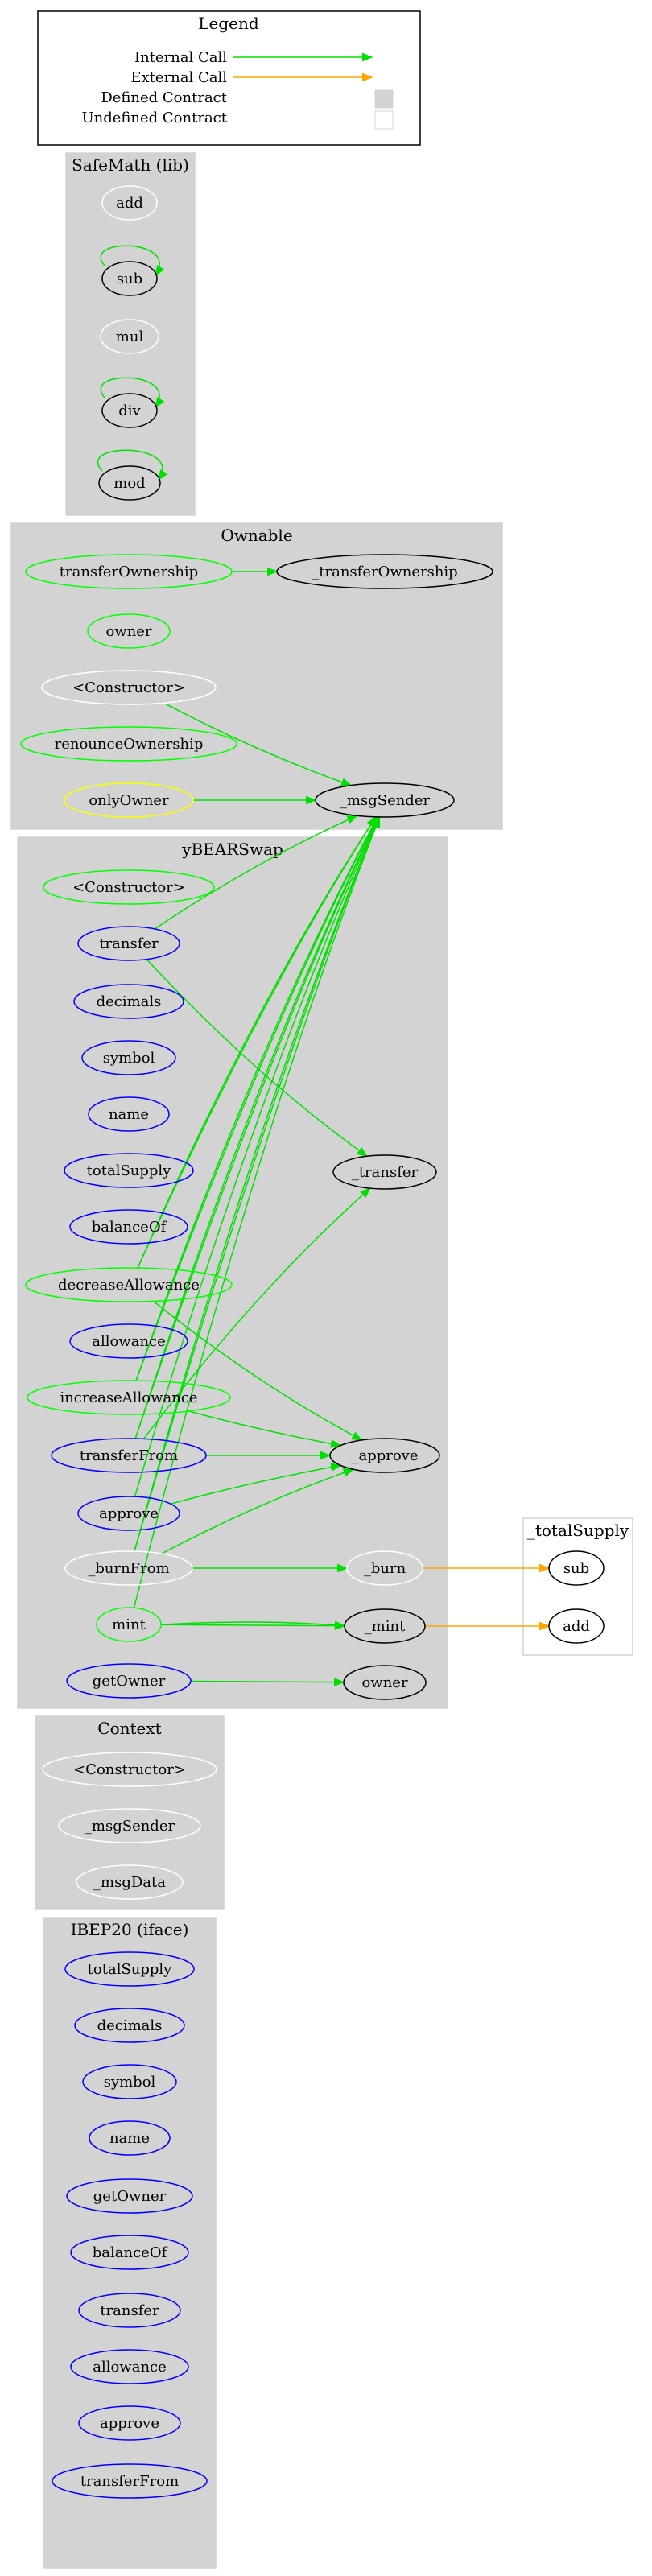 This screenshot has width=652, height=2576. What do you see at coordinates (384, 99) in the screenshot?
I see `legend-defined-swatch` at bounding box center [384, 99].